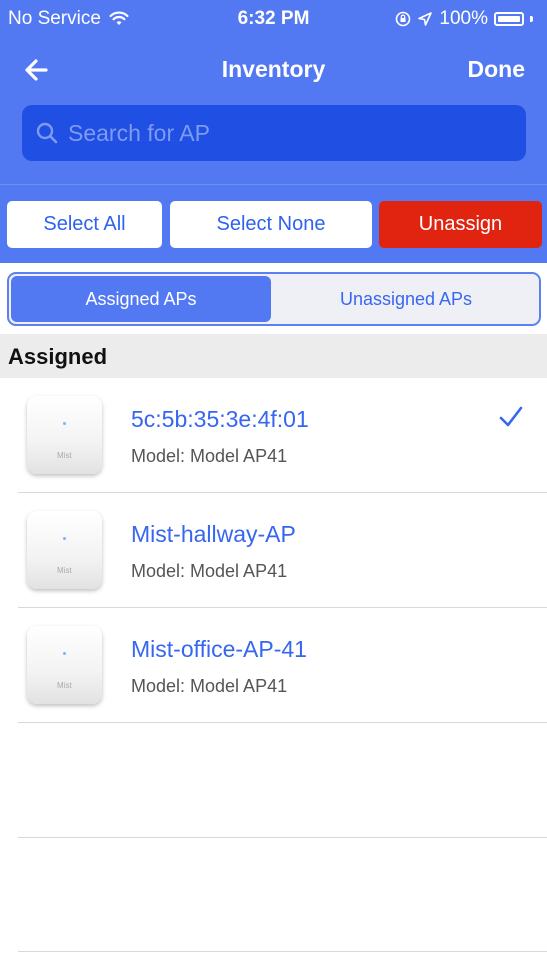 This screenshot has width=547, height=954. Describe the element at coordinates (271, 224) in the screenshot. I see `select-none-button: Select None` at that location.